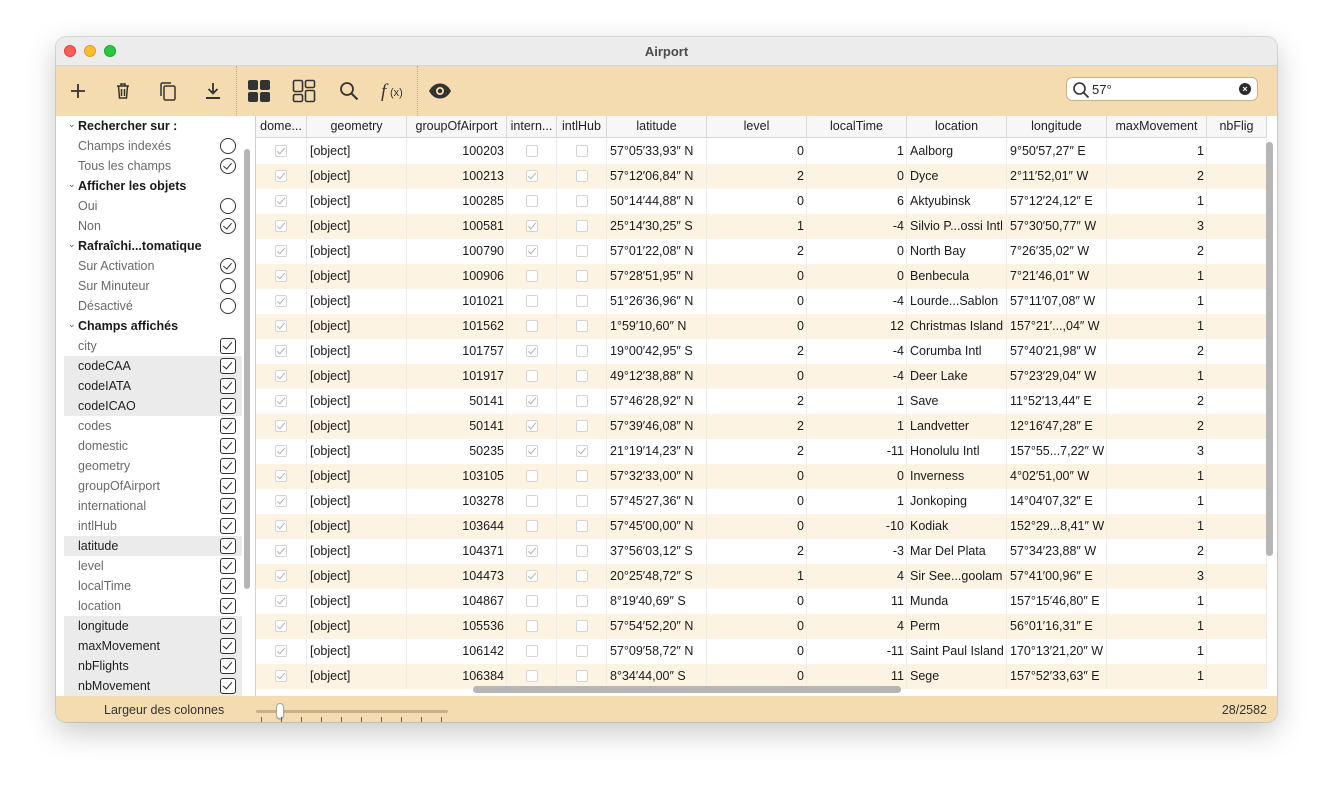  I want to click on cell-latitude: 8°19′40,69″ S, so click(657, 601).